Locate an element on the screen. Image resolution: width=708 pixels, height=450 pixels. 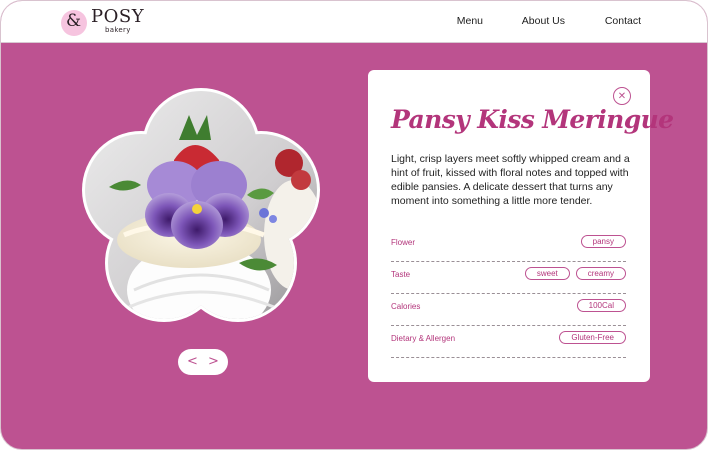
site-header: & POSY bakery Menu About Us Contact is located at coordinates (354, 22).